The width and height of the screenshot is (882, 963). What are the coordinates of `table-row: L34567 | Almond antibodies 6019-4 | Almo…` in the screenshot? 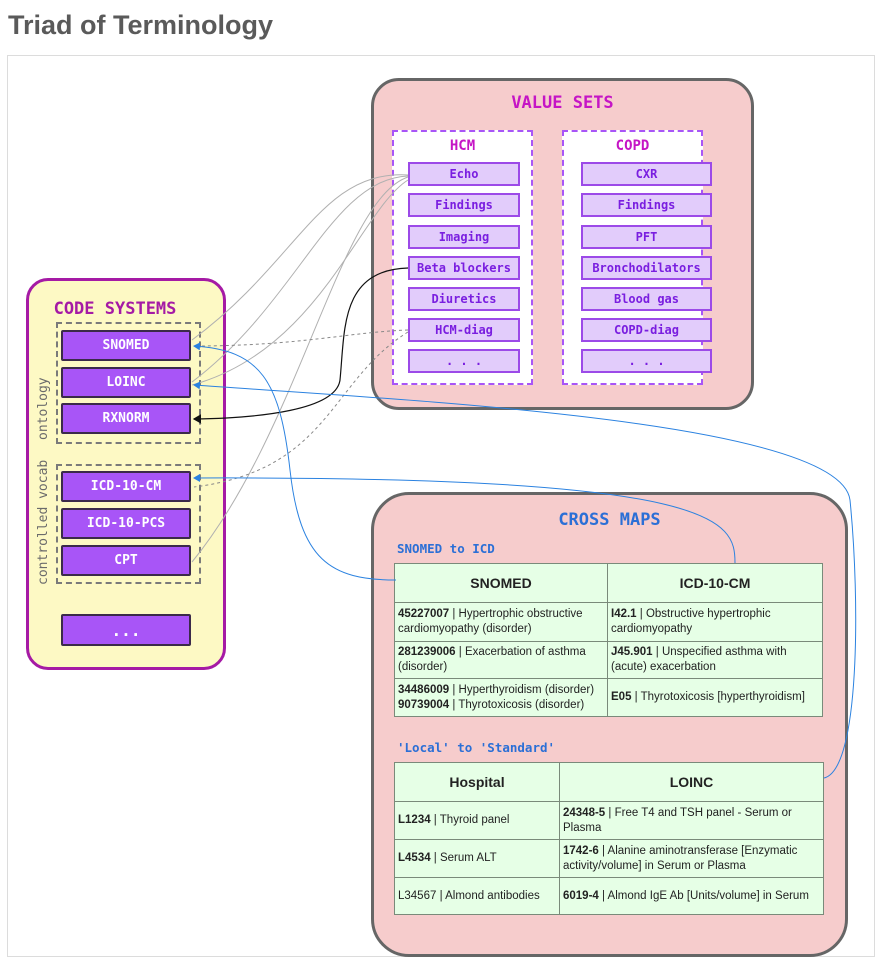 It's located at (609, 896).